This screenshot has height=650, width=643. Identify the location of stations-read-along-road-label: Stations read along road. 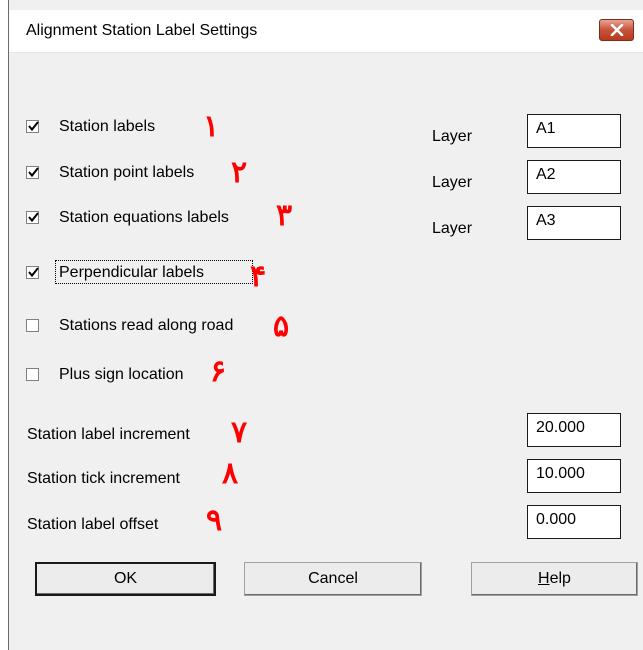
(146, 326).